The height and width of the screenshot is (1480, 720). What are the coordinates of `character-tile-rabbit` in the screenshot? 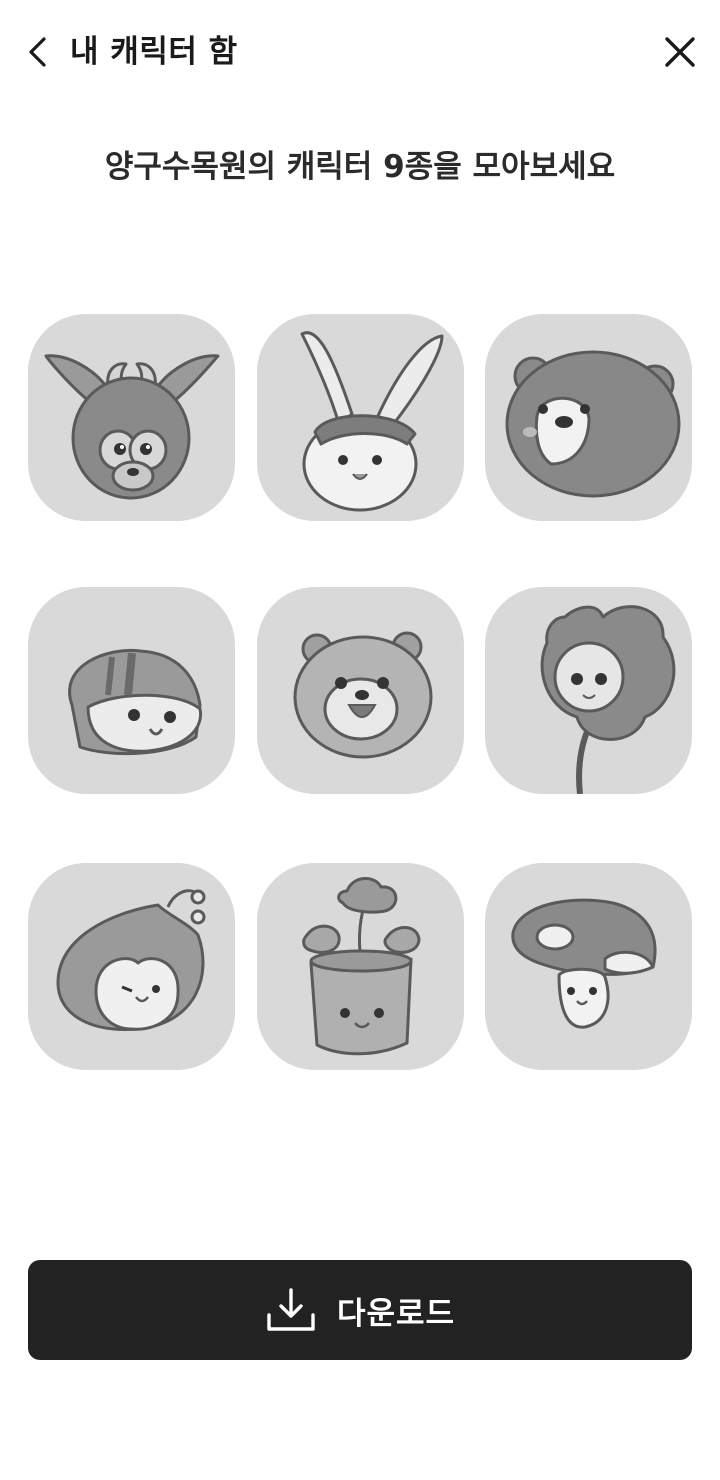 It's located at (360, 417).